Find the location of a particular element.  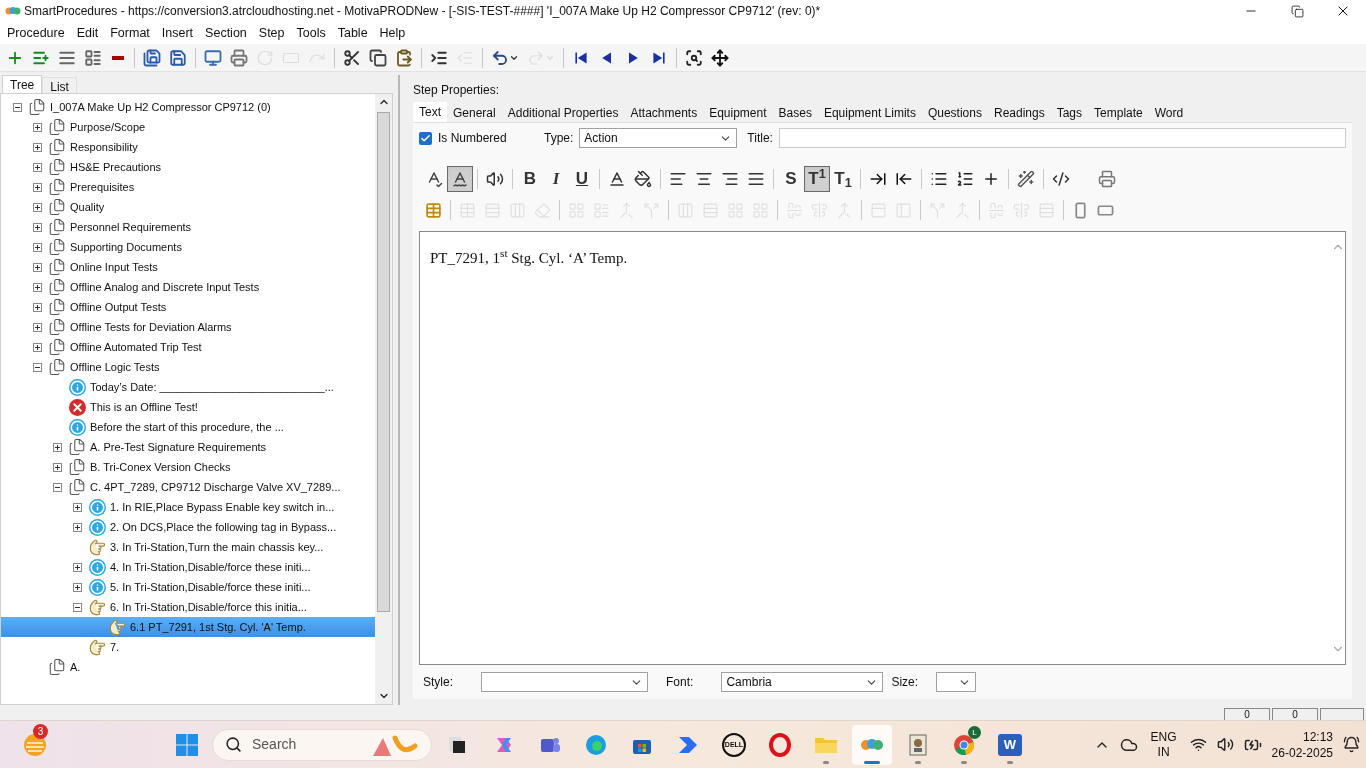

tree-row: Offline Tests for Deviation Alarms is located at coordinates (188, 327).